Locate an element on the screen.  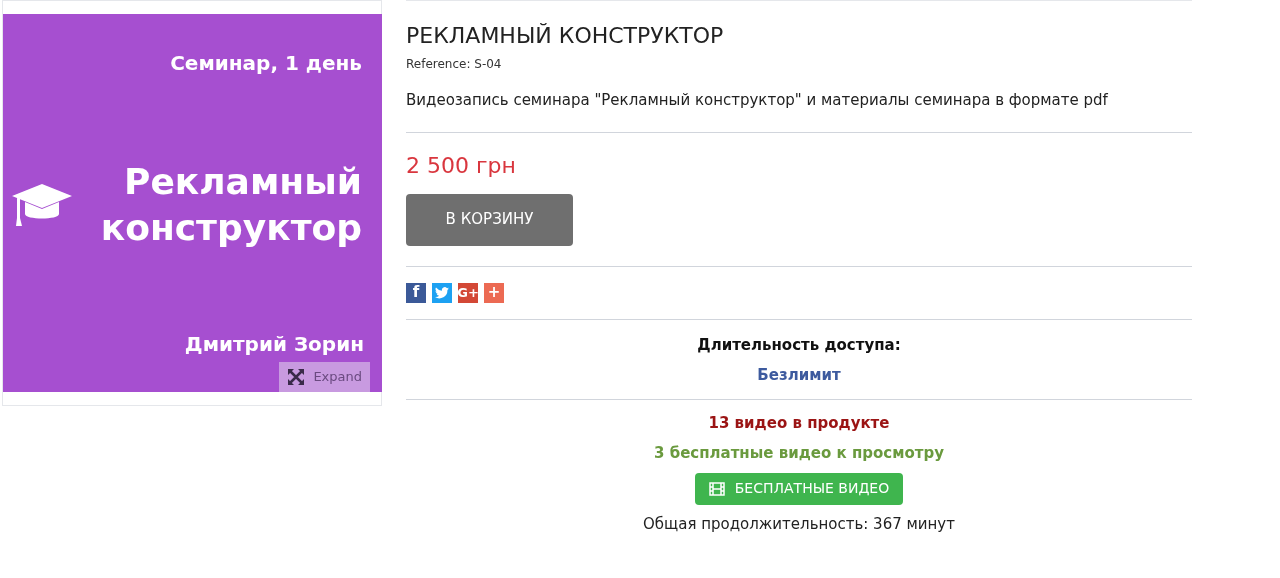
product-description: Видеозапись семинара "Рекламный конструктор" и материалы семинара в формате pdf is located at coordinates (757, 100).